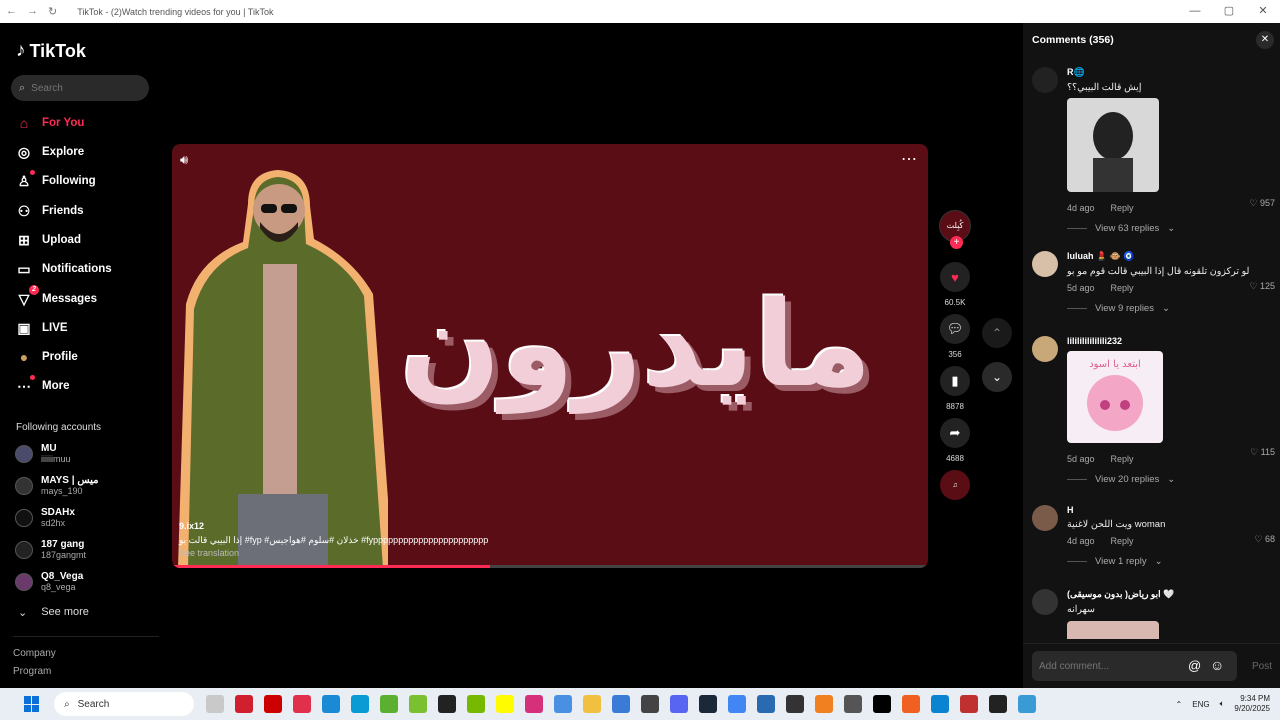  I want to click on comment-button: 💬︎ 356, so click(955, 336).